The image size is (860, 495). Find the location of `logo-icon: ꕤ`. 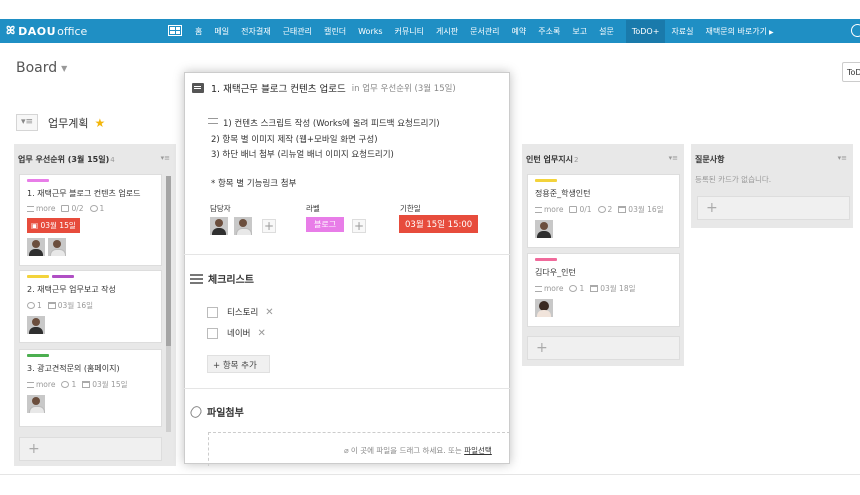

logo-icon: ꕤ is located at coordinates (11, 30).